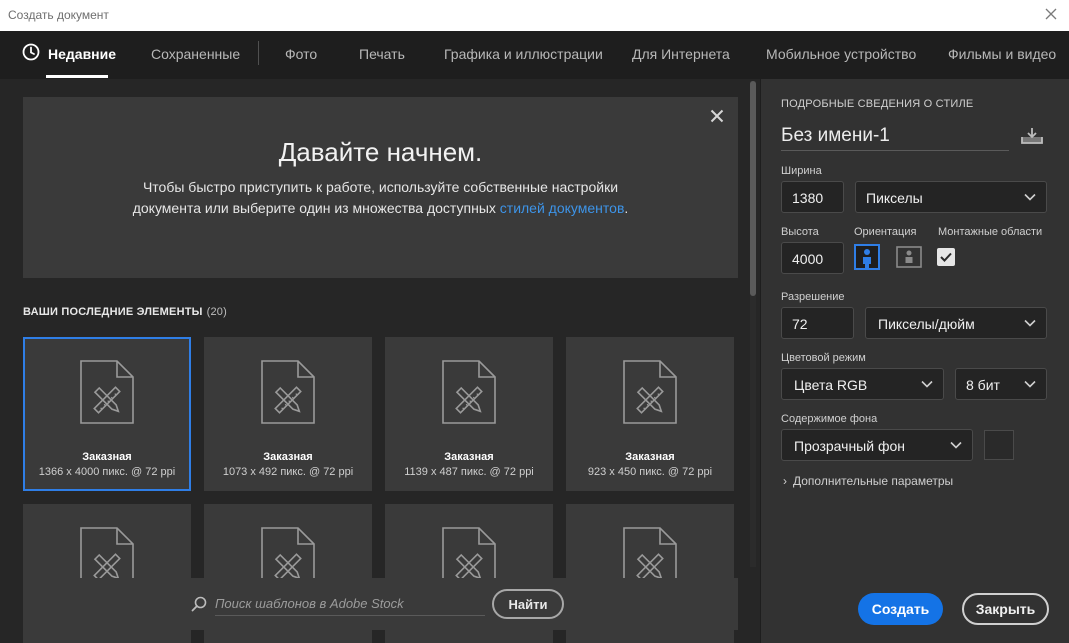  What do you see at coordinates (999, 445) in the screenshot?
I see `background-color-swatch` at bounding box center [999, 445].